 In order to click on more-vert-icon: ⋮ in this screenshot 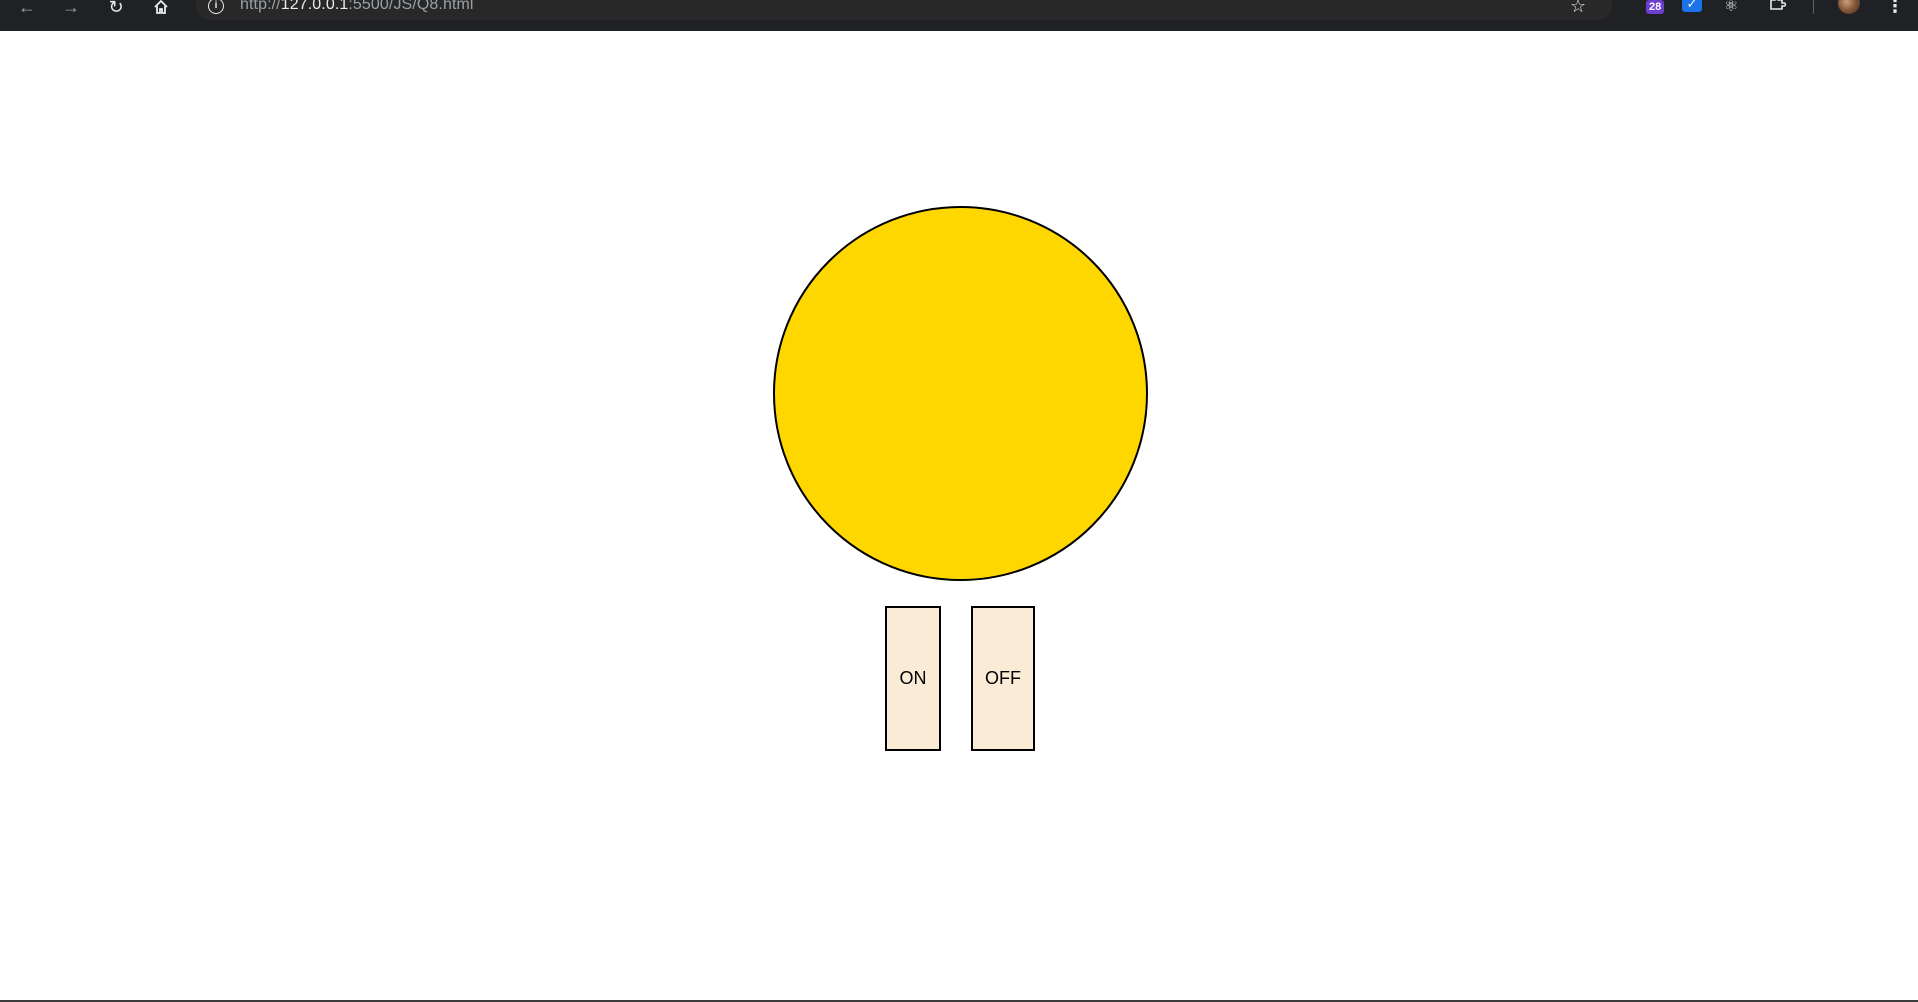, I will do `click(1895, 8)`.